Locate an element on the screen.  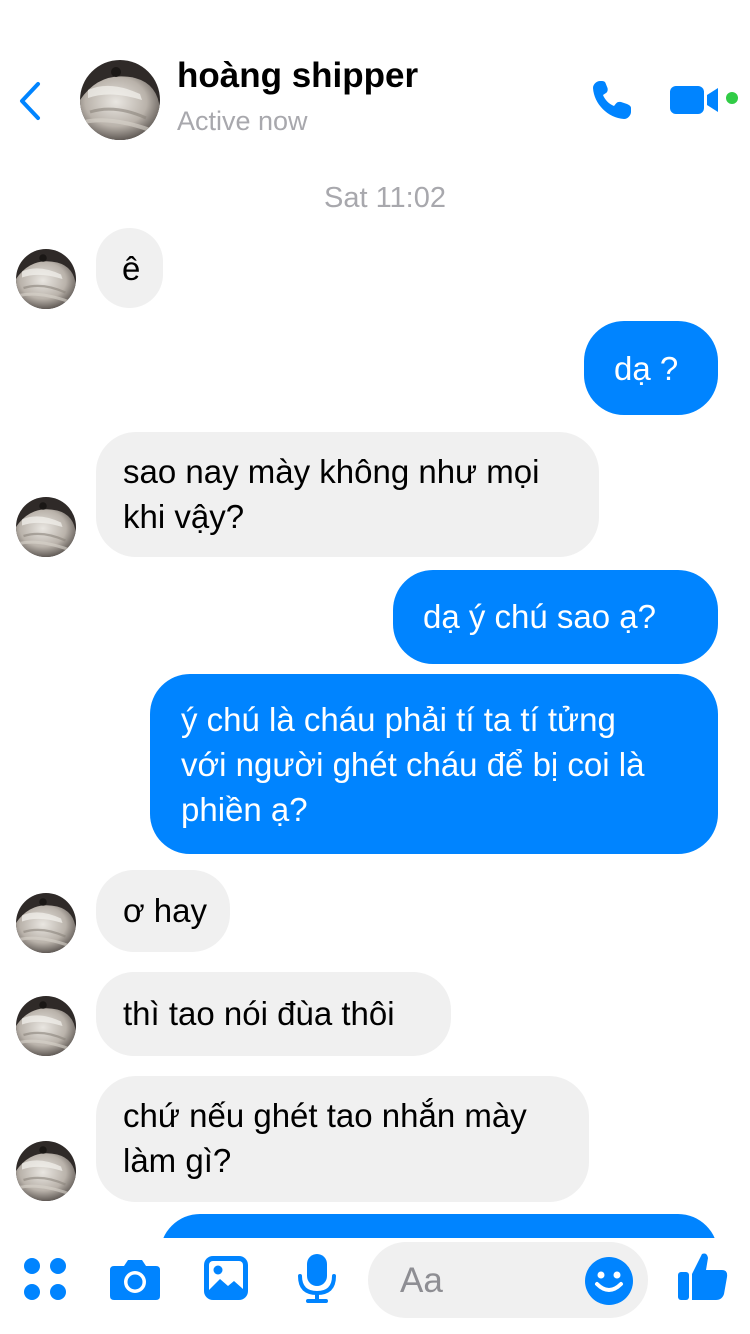
camera-icon is located at coordinates (135, 1280).